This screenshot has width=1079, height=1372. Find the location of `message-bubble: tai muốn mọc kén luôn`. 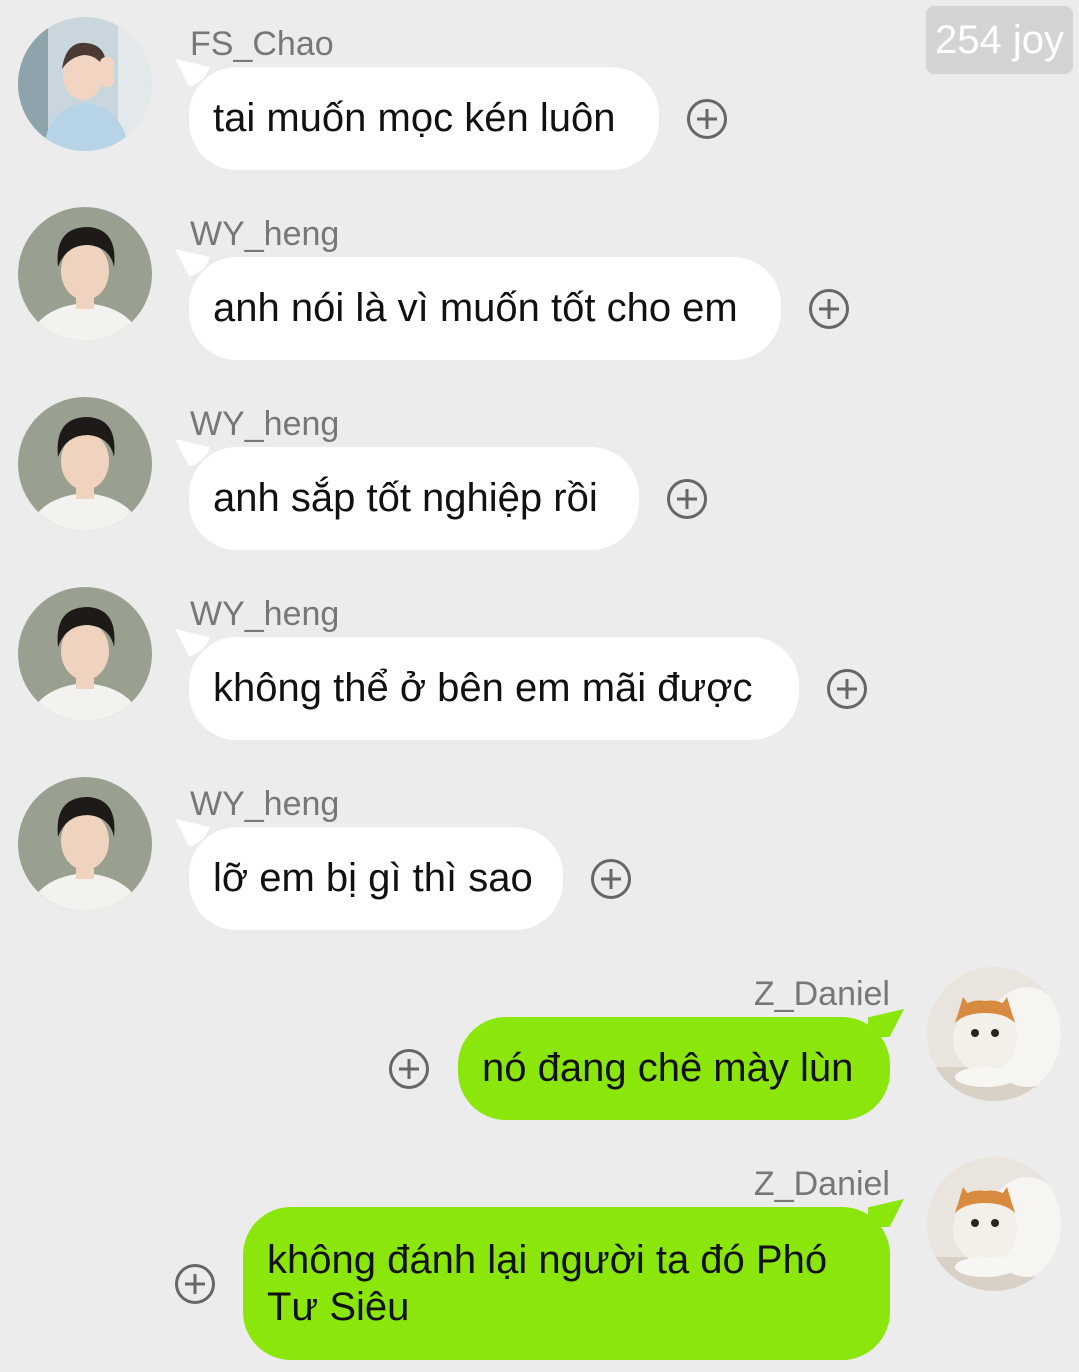

message-bubble: tai muốn mọc kén luôn is located at coordinates (424, 118).